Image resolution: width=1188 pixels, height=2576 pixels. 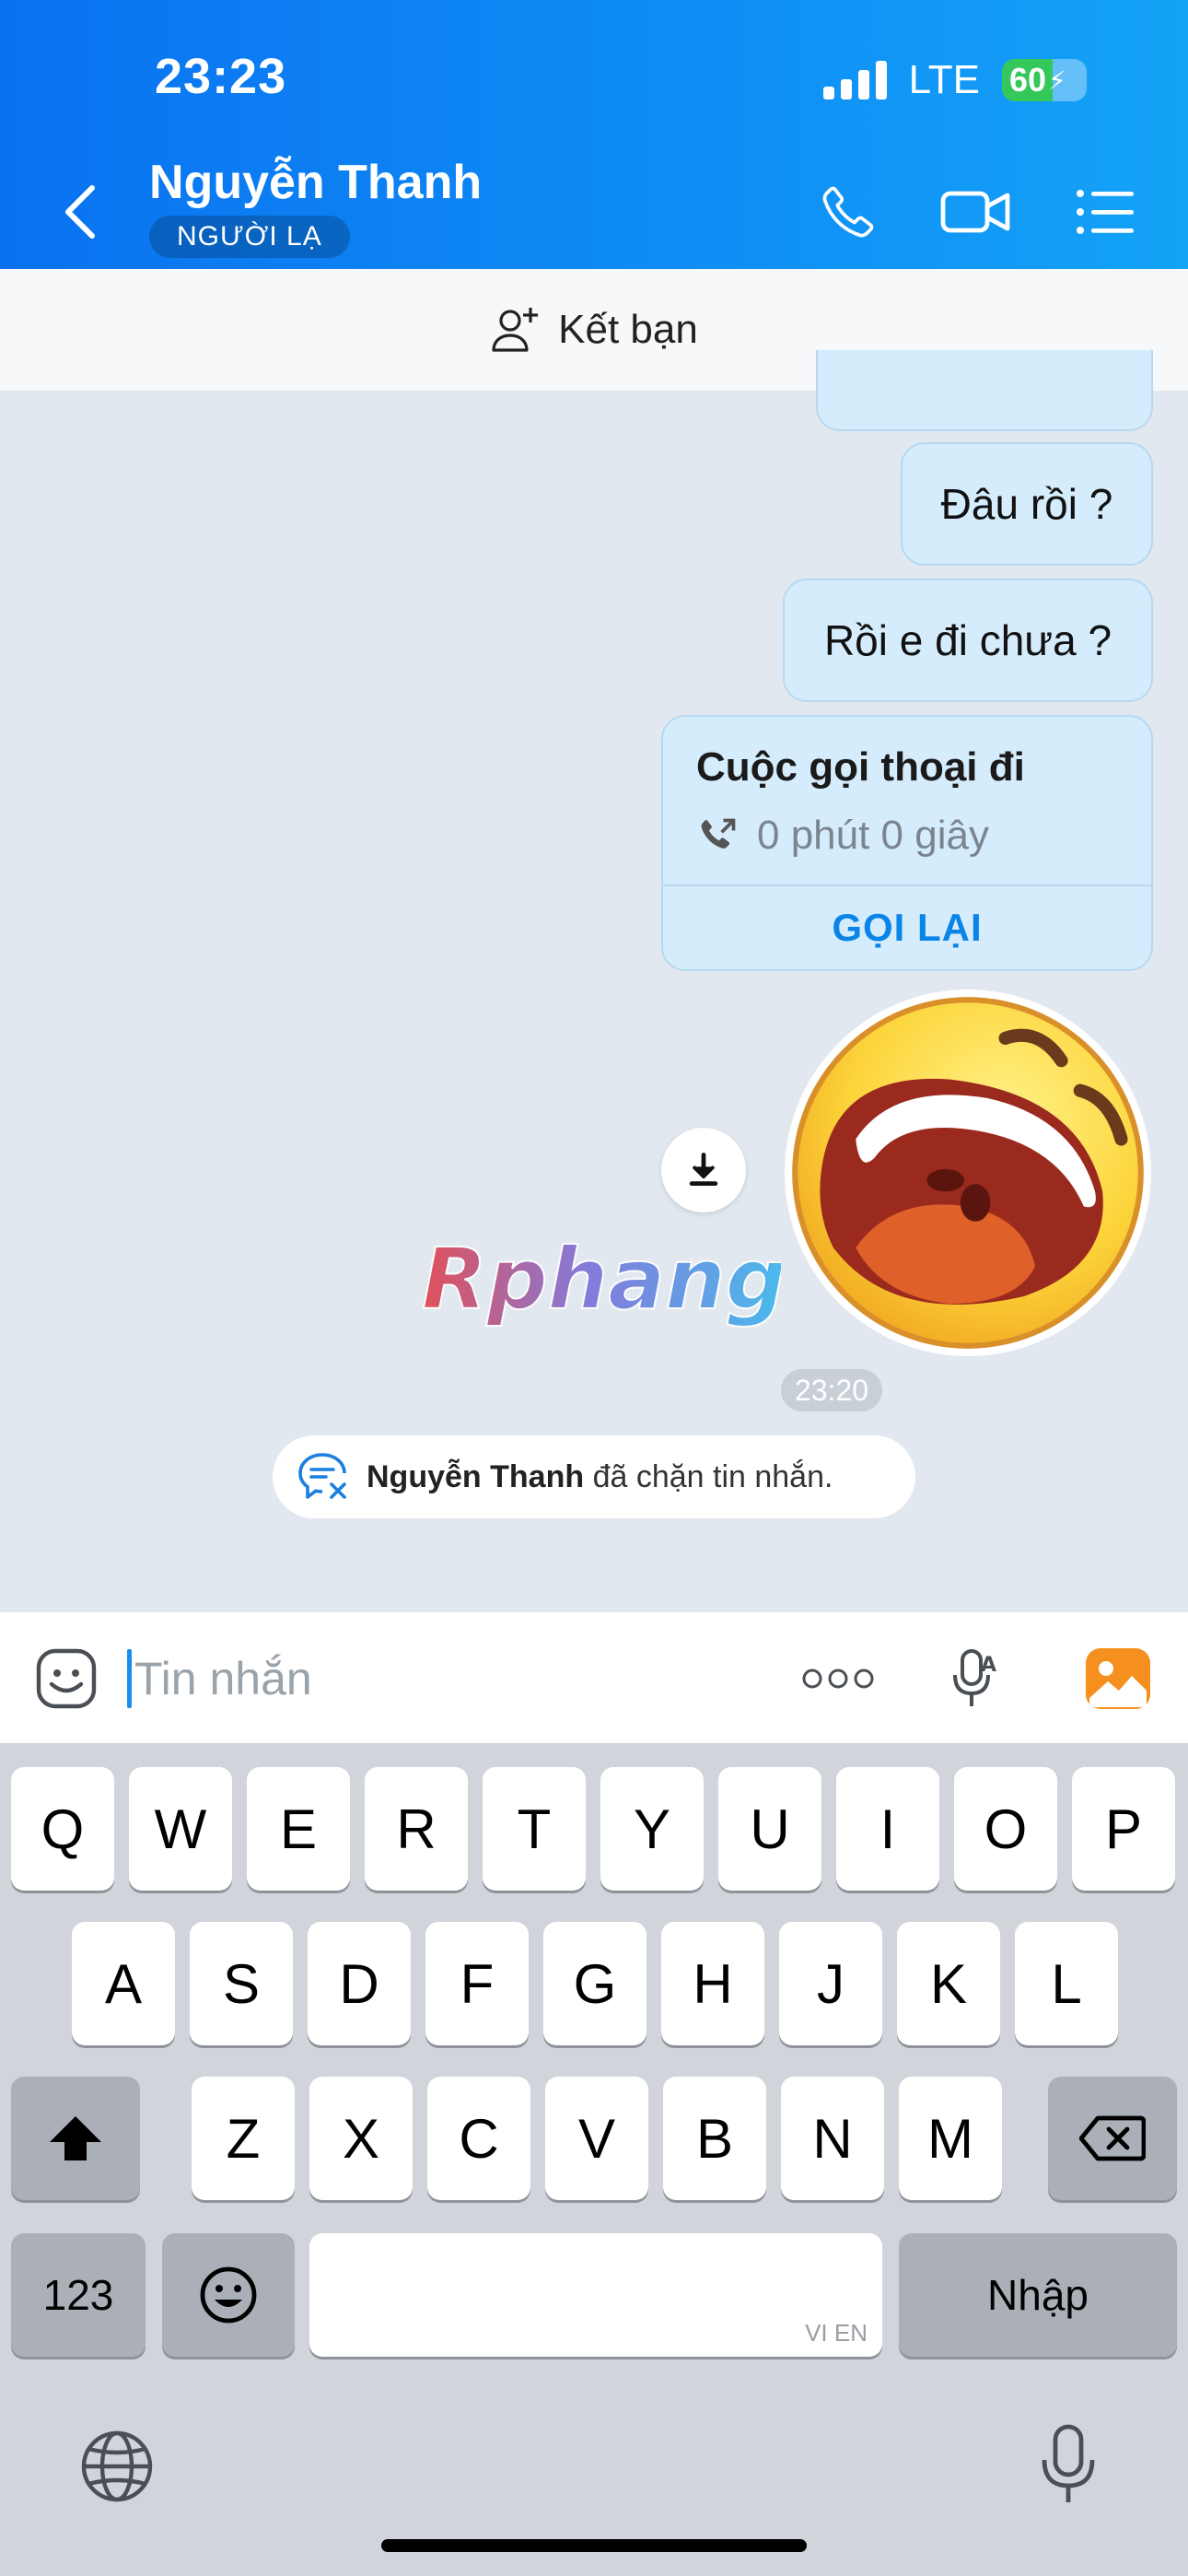 What do you see at coordinates (1005, 1829) in the screenshot?
I see `key-o: O` at bounding box center [1005, 1829].